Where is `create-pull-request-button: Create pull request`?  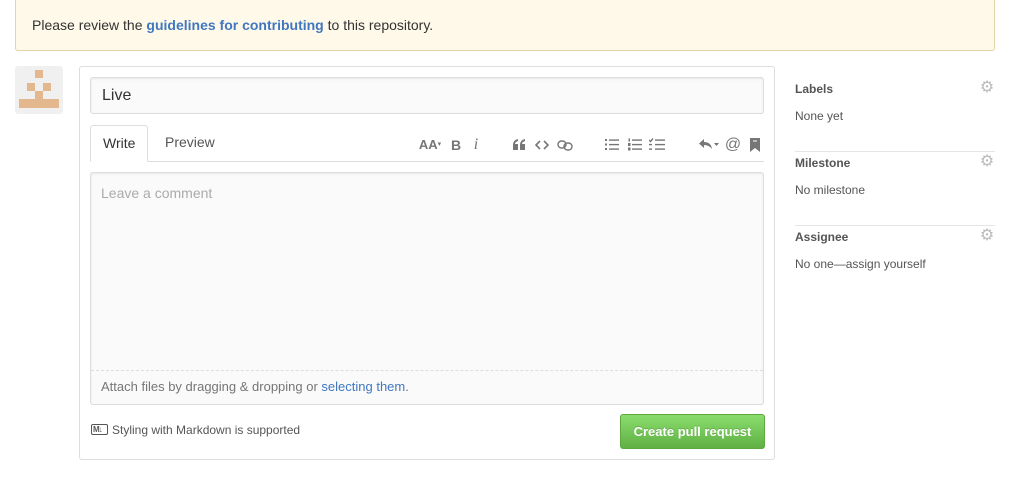 create-pull-request-button: Create pull request is located at coordinates (692, 431).